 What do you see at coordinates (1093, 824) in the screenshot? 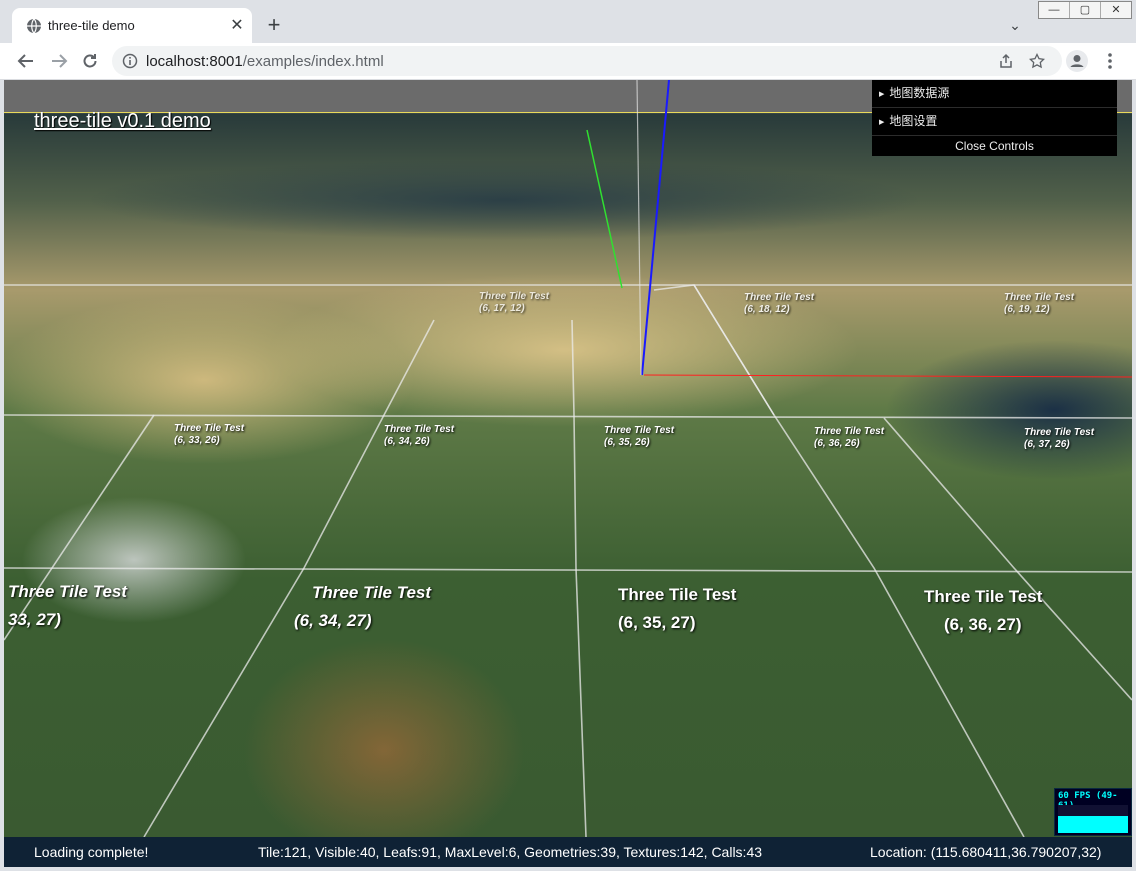
I see `fps-graph-fill` at bounding box center [1093, 824].